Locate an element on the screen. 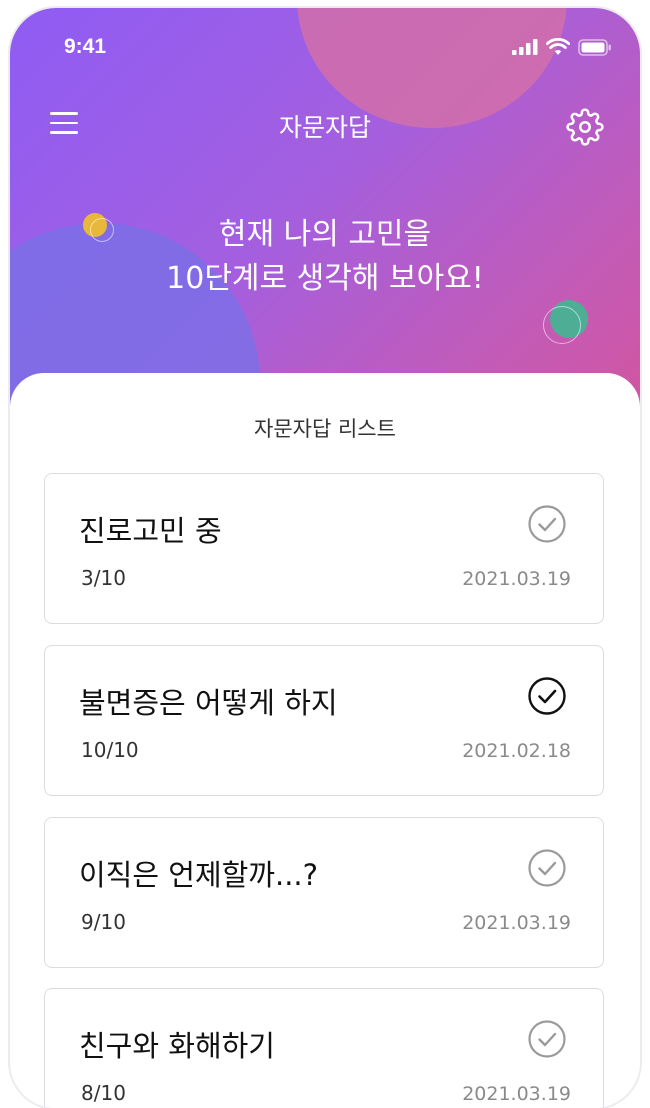 Image resolution: width=650 pixels, height=1108 pixels. list-title: 자문자답 리스트 is located at coordinates (325, 429).